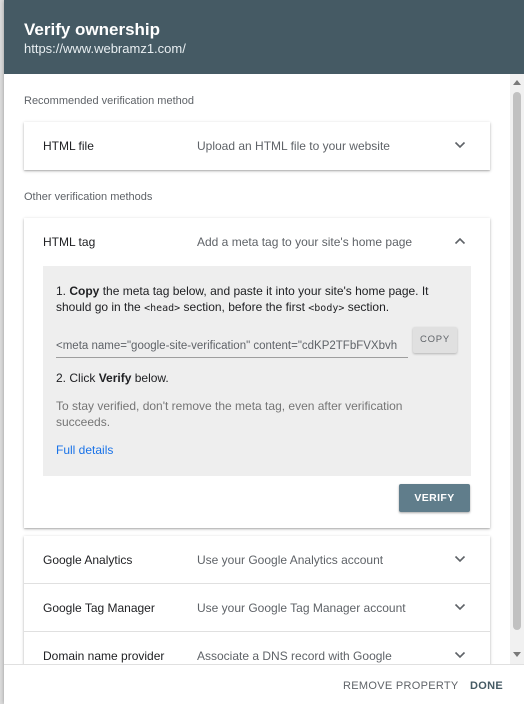  I want to click on method-description: Upload an HTML file to your website, so click(293, 146).